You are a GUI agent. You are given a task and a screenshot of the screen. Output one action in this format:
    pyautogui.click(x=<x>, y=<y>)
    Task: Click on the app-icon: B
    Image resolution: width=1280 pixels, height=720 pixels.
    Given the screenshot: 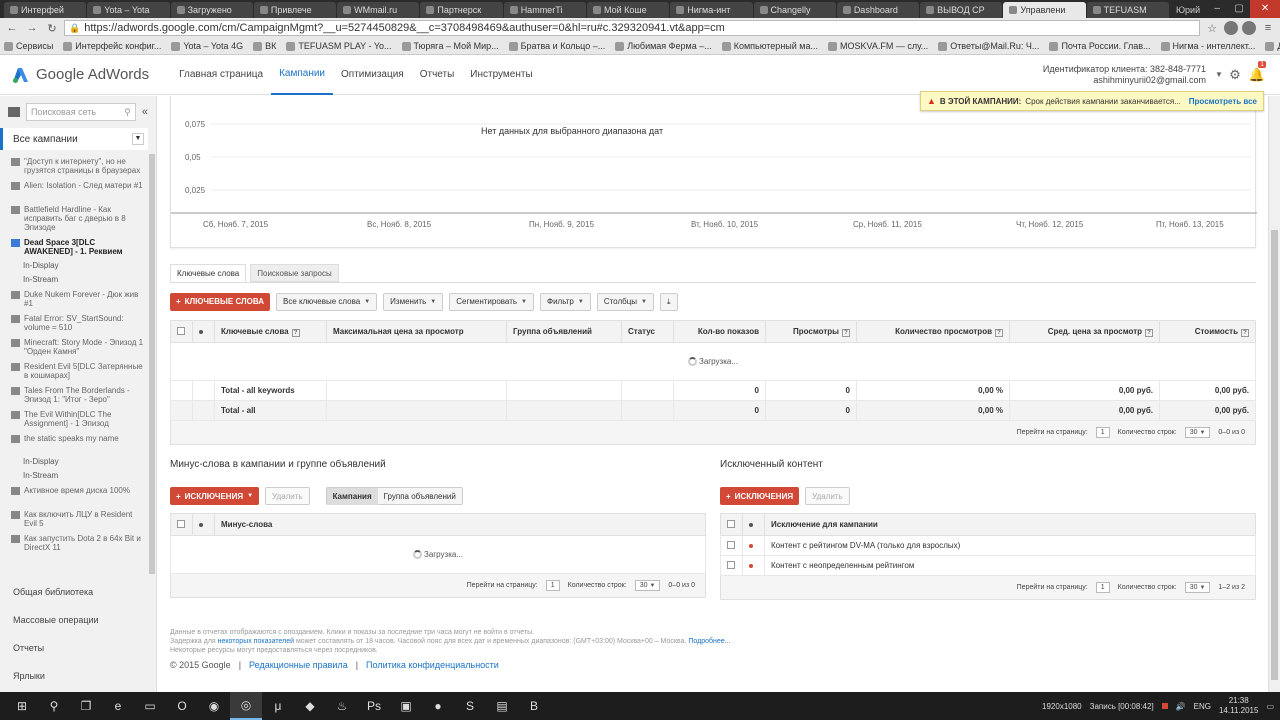 What is the action you would take?
    pyautogui.click(x=534, y=706)
    